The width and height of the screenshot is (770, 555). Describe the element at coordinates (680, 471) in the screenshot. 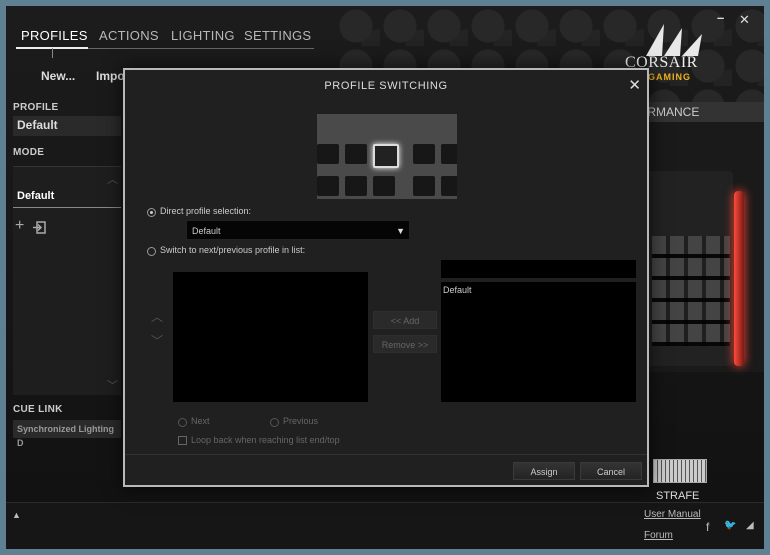

I see `strafe-device-icon` at that location.